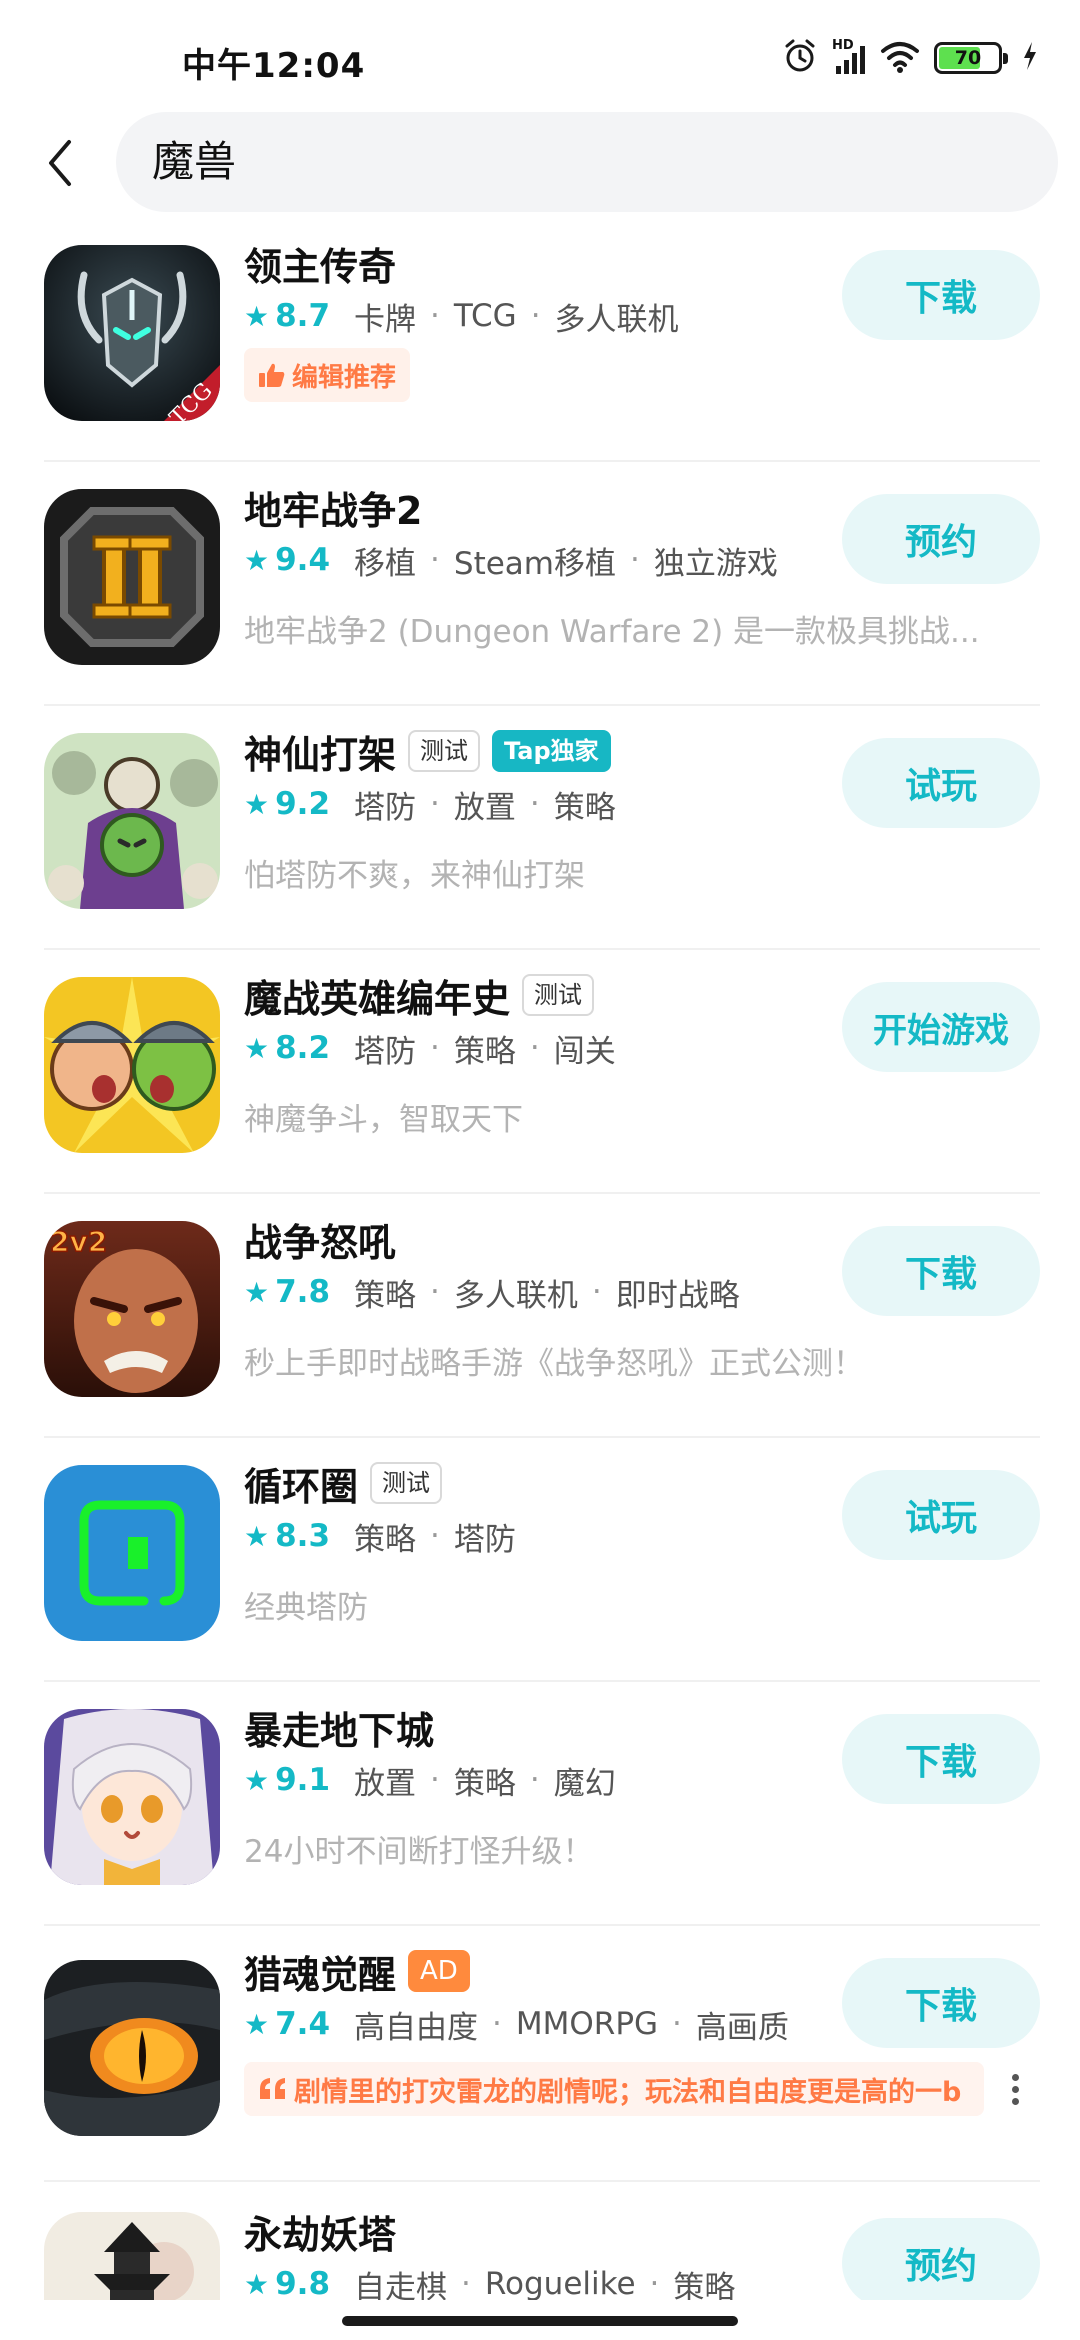 The width and height of the screenshot is (1080, 2340). Describe the element at coordinates (616, 319) in the screenshot. I see `category-tag: 多人联机` at that location.